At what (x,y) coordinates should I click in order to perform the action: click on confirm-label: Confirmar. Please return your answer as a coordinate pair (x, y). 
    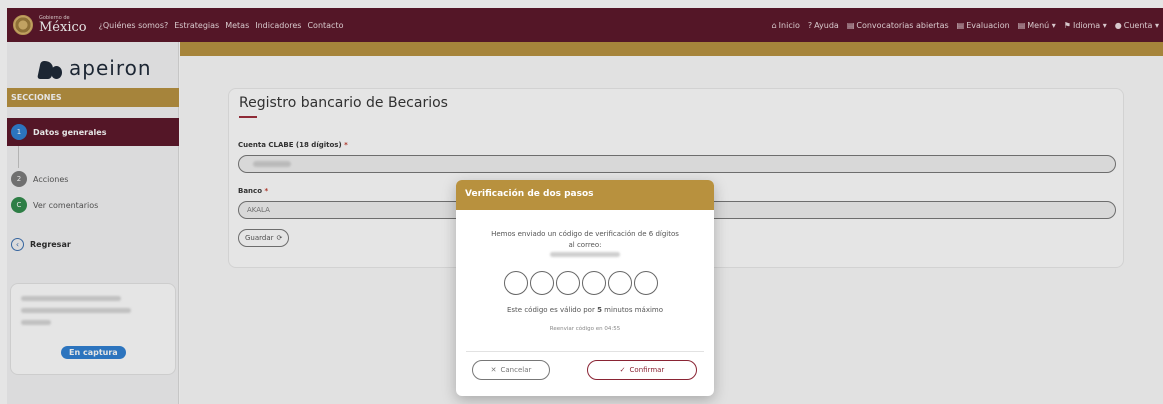
    Looking at the image, I should click on (647, 370).